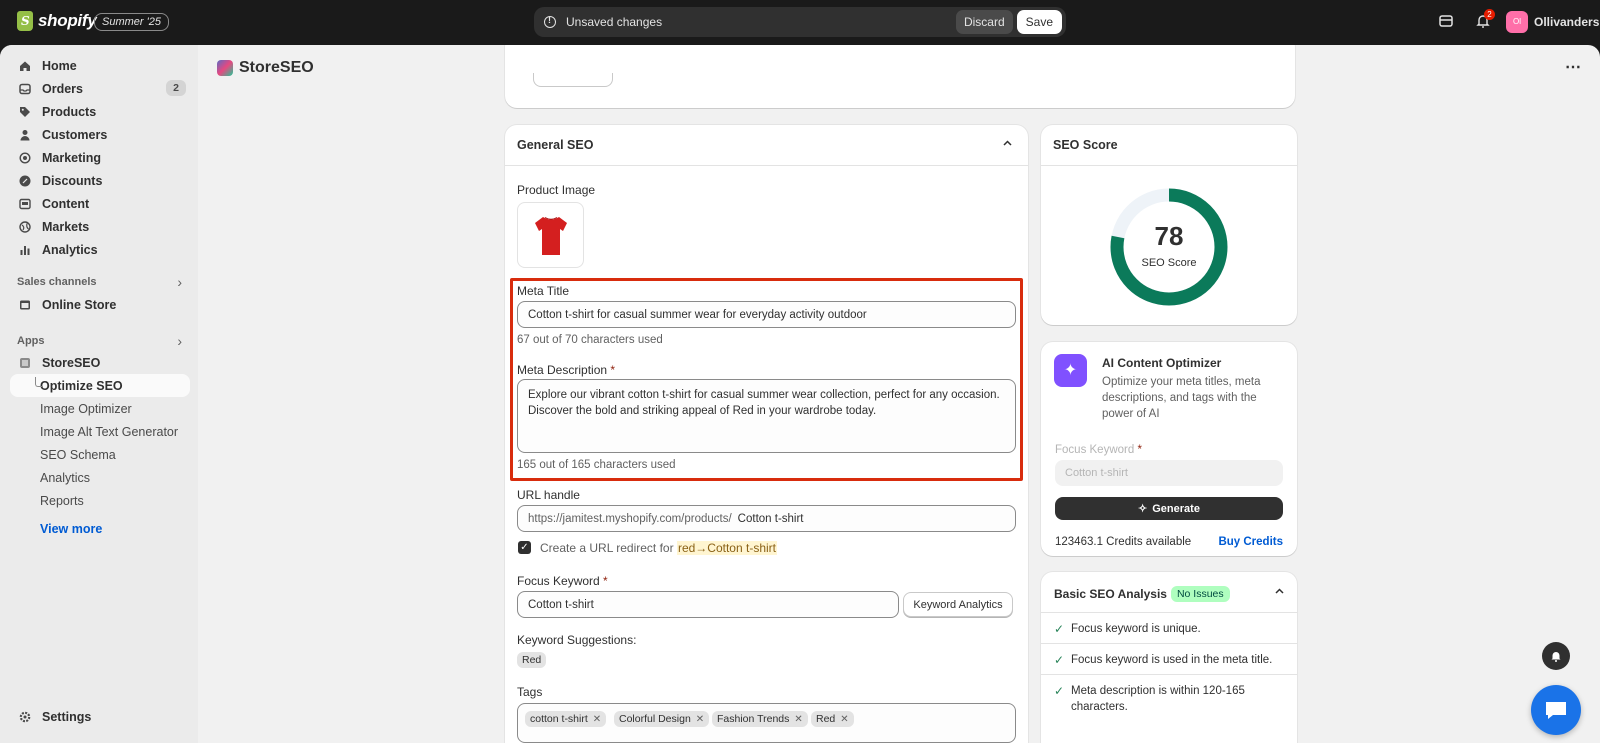 The image size is (1600, 743). I want to click on sidebar-item-orders: Orders 2, so click(100, 88).